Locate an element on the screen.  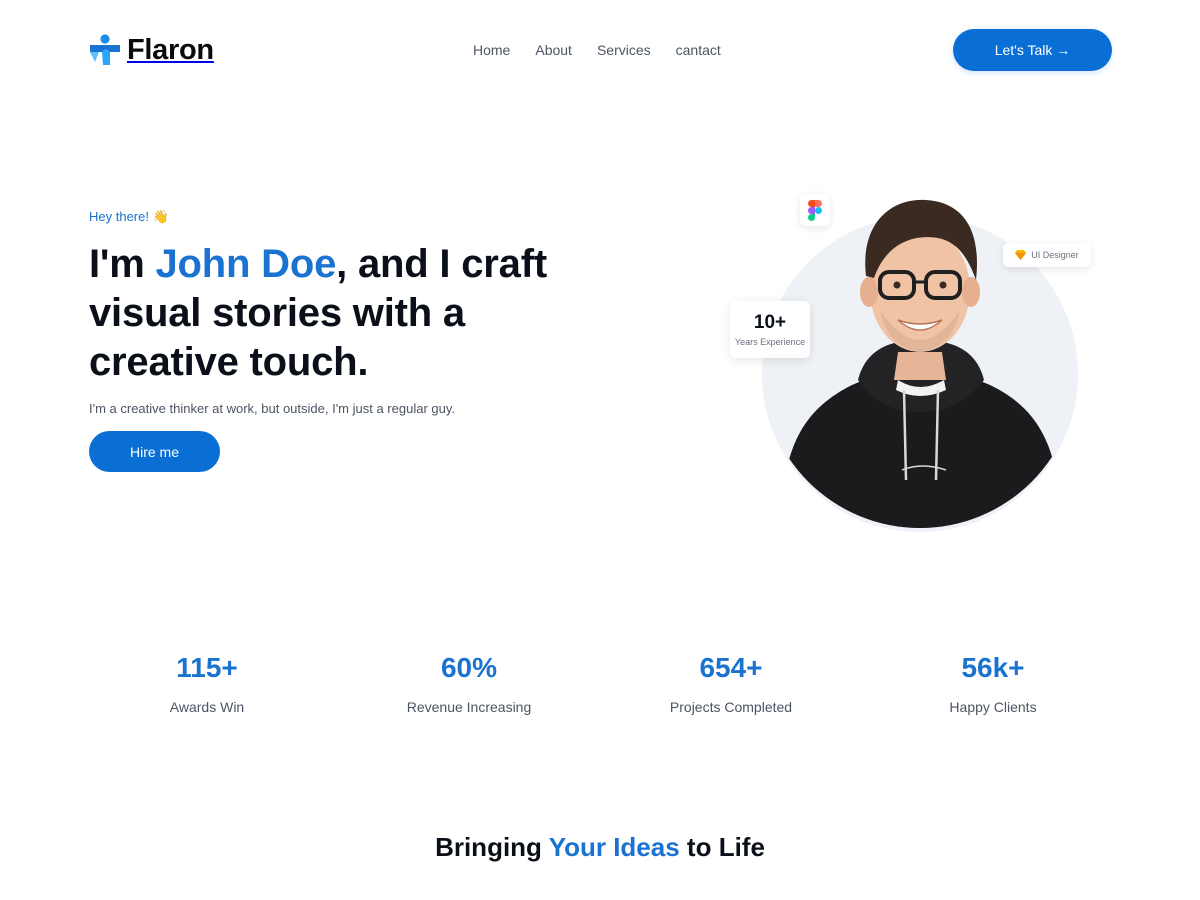
stat-clients: 56k+ Happy Clients is located at coordinates (993, 683).